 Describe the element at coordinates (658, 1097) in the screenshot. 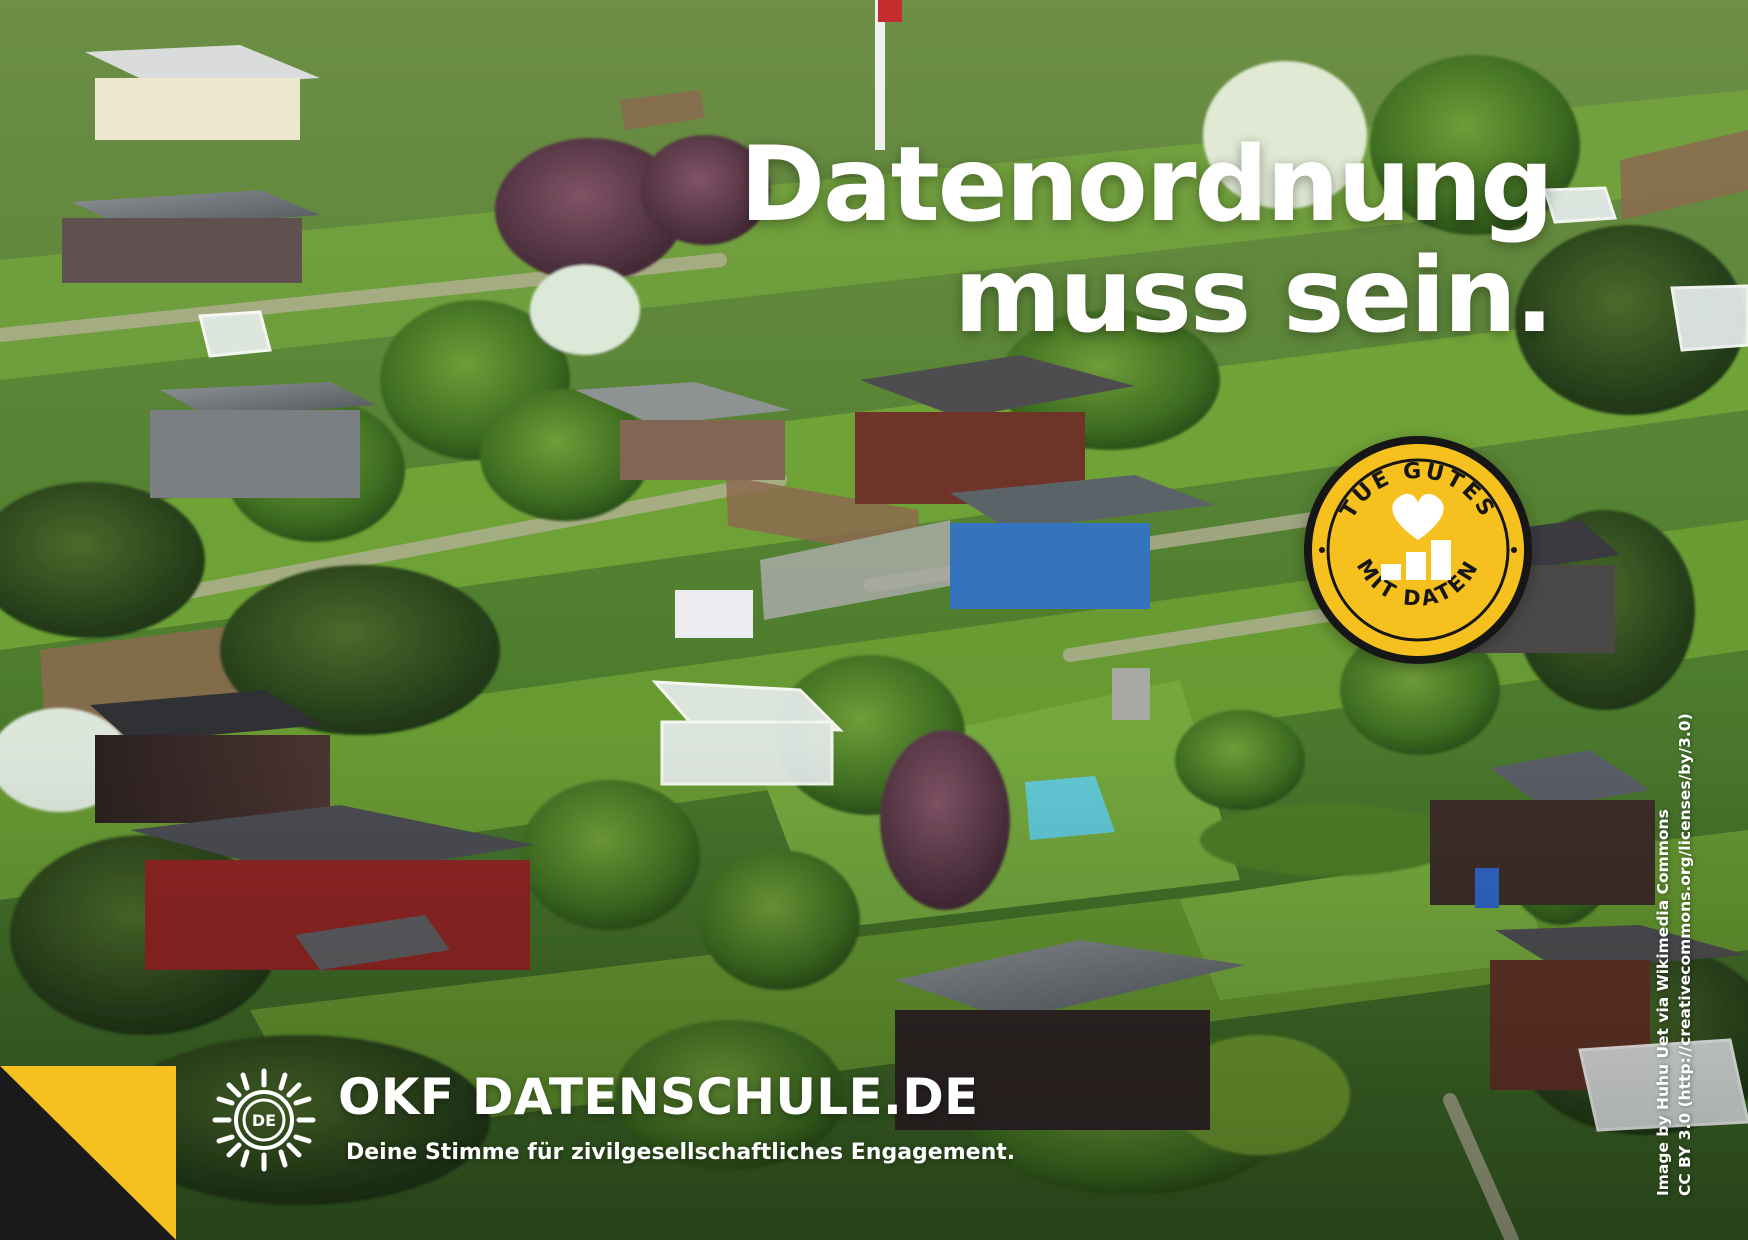

I see `brand-name: OKF DATENSCHULE.DE` at that location.